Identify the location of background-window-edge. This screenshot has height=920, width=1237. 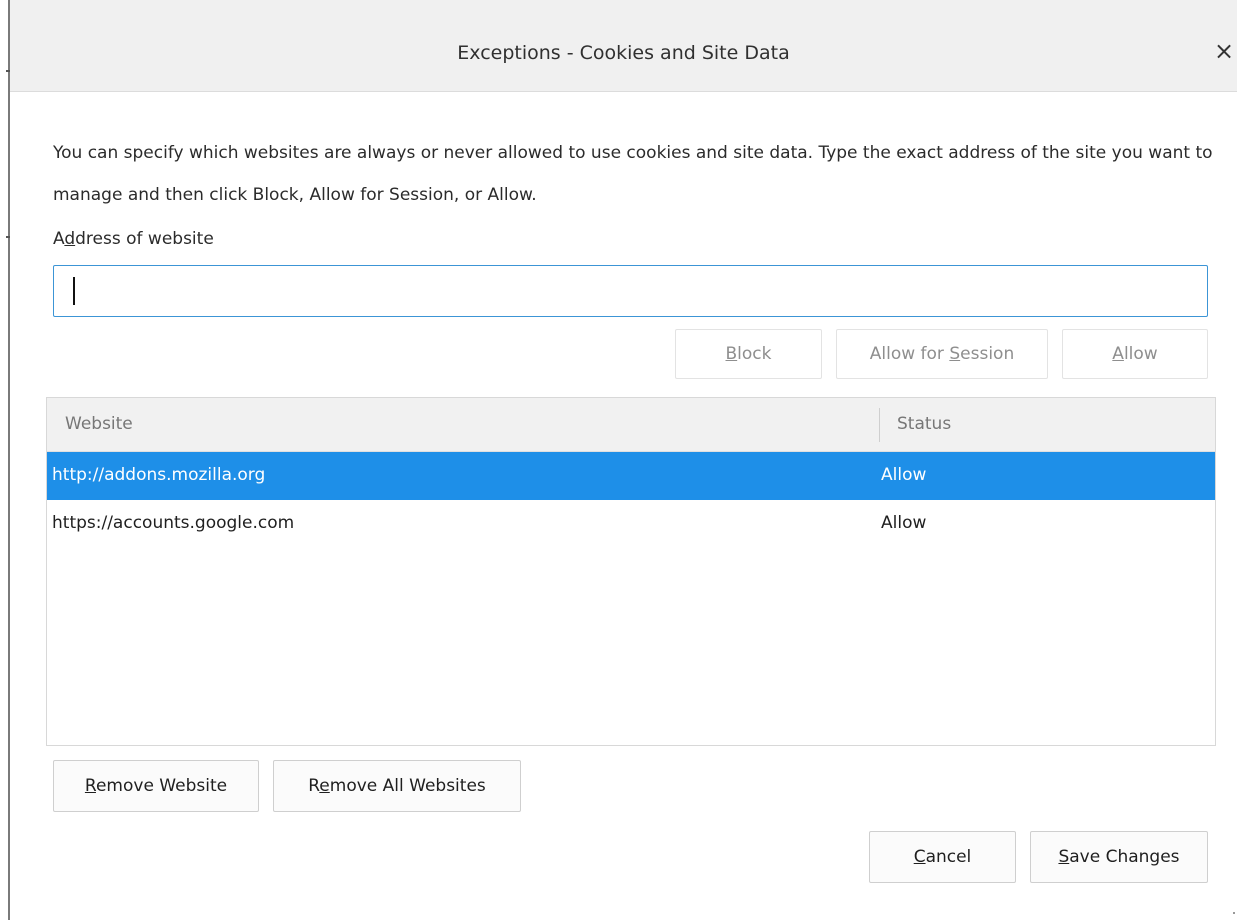
(5, 460).